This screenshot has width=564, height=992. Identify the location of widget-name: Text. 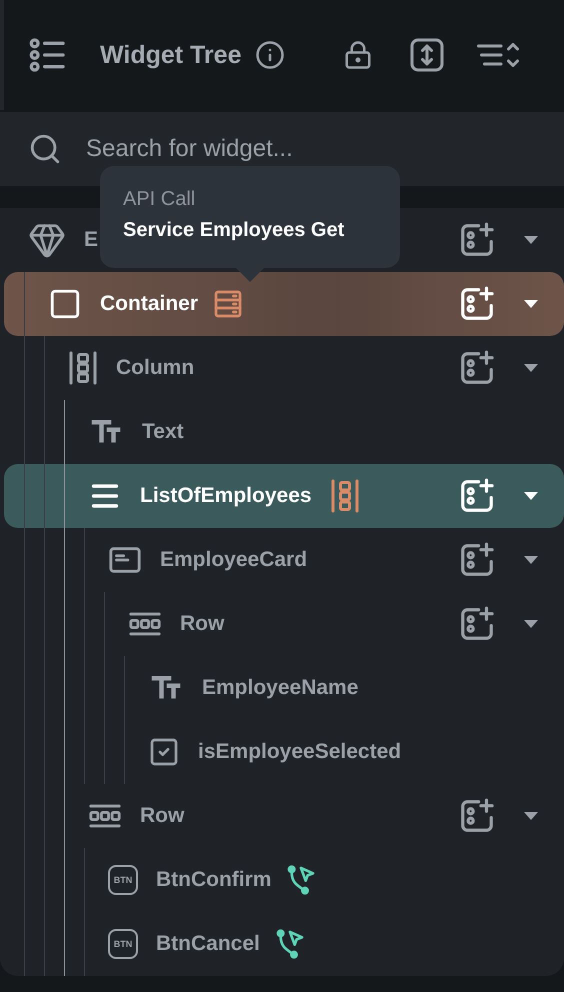
(163, 432).